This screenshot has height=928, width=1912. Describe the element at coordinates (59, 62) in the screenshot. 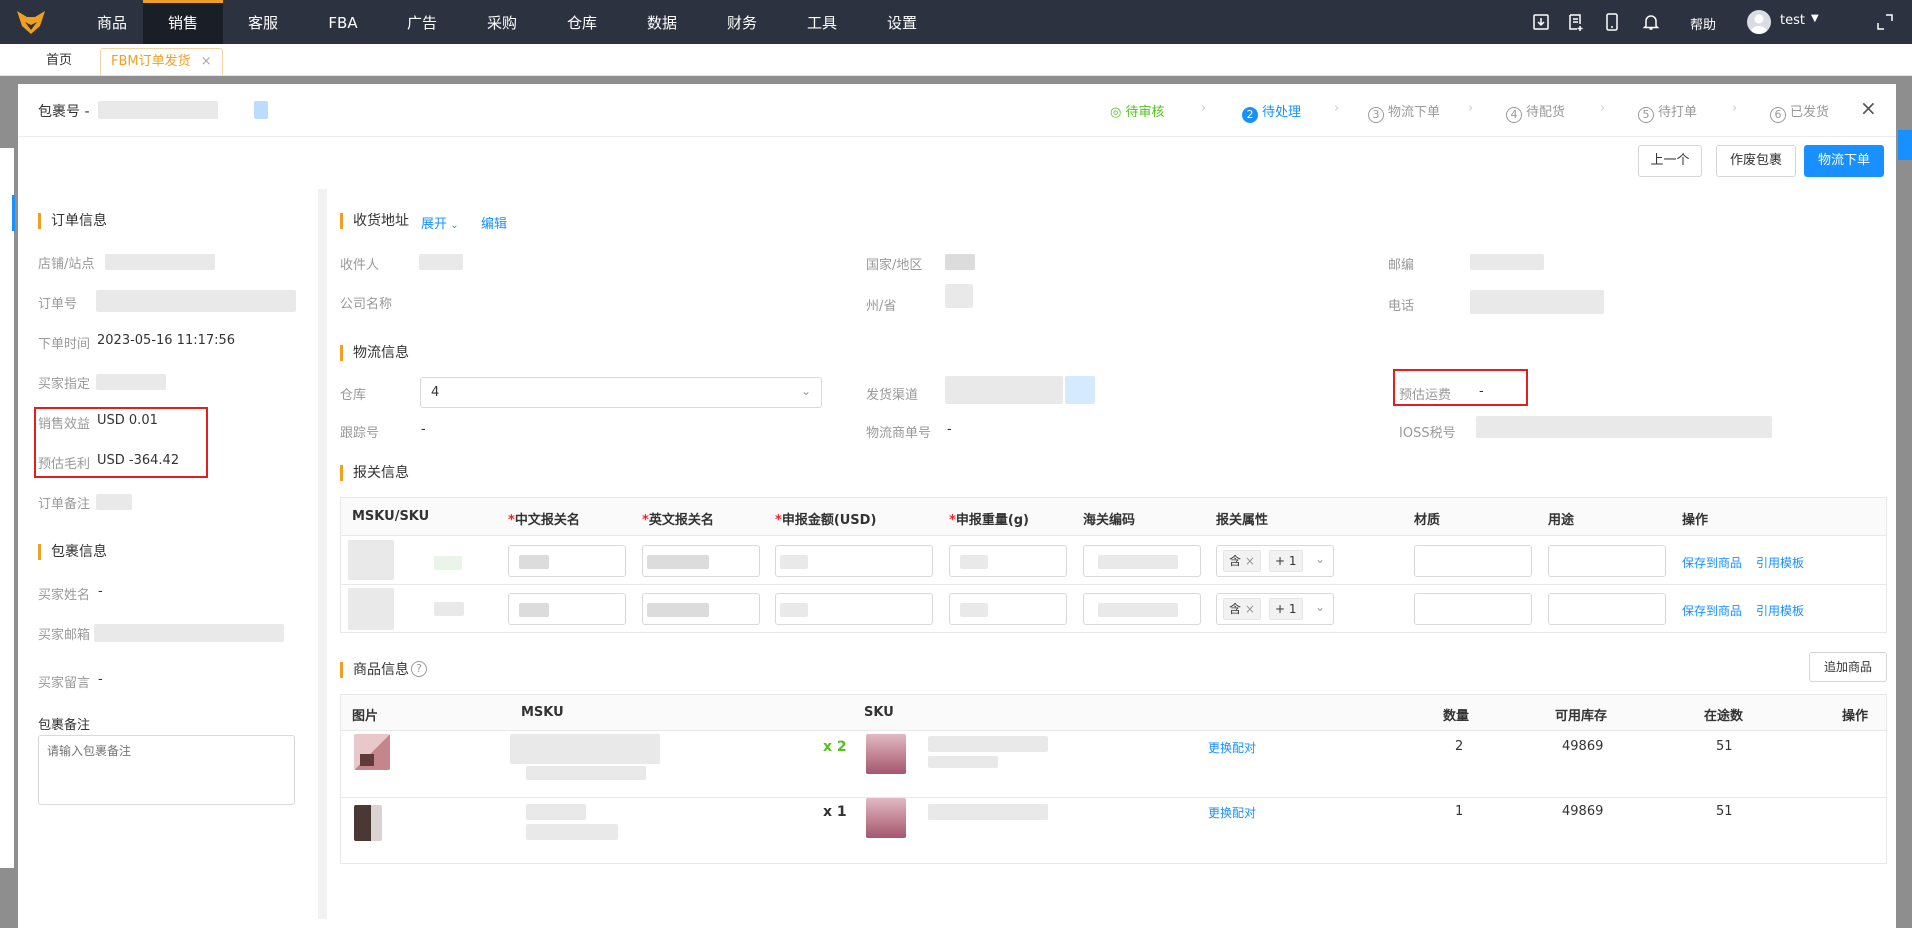

I see `tab-home: 首页` at that location.